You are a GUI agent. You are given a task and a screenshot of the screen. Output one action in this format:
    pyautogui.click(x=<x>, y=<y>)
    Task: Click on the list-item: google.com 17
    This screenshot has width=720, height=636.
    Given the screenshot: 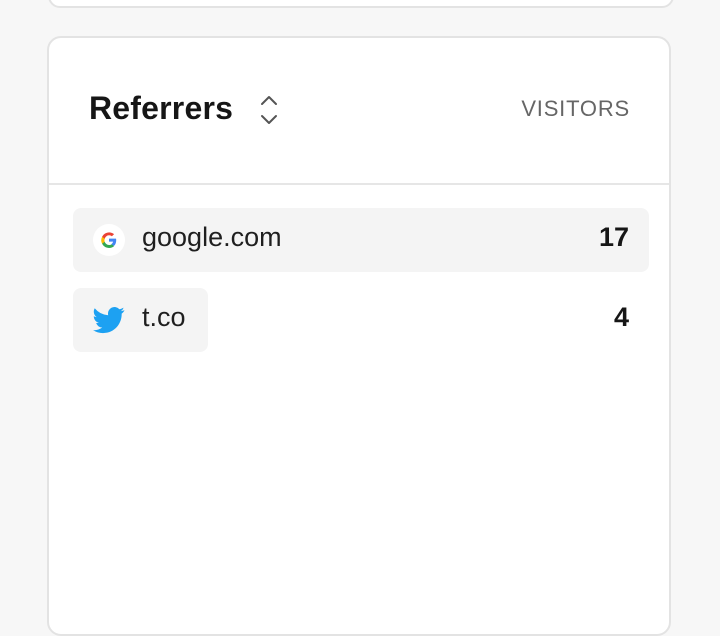 What is the action you would take?
    pyautogui.click(x=361, y=240)
    